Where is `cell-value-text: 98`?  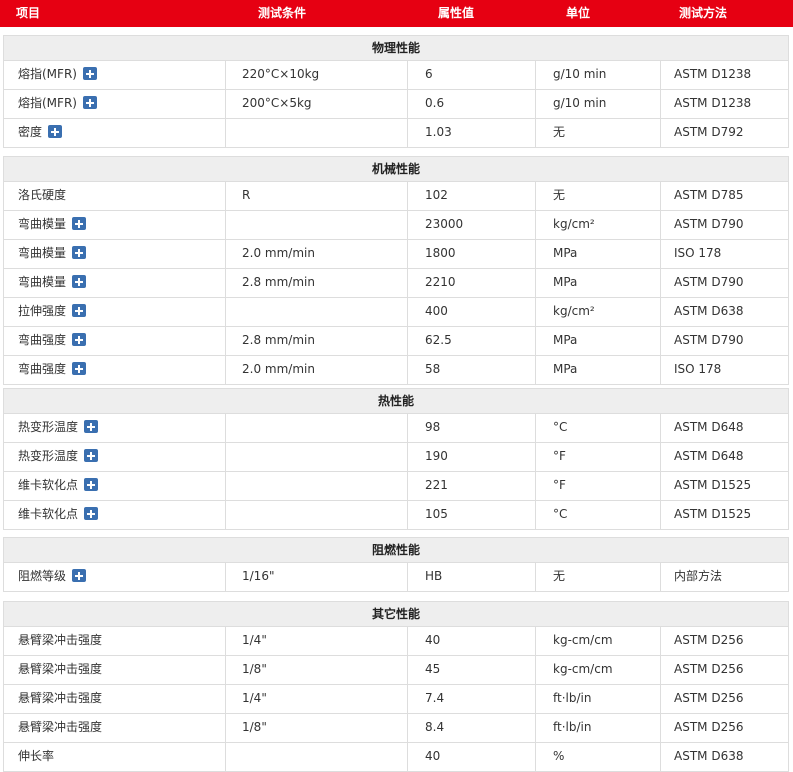 cell-value-text: 98 is located at coordinates (433, 427).